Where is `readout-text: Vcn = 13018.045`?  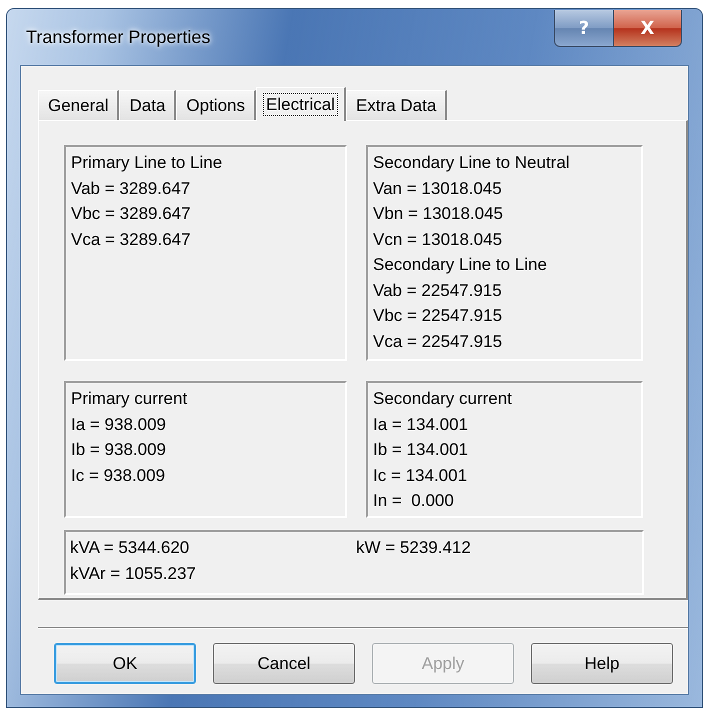
readout-text: Vcn = 13018.045 is located at coordinates (438, 239).